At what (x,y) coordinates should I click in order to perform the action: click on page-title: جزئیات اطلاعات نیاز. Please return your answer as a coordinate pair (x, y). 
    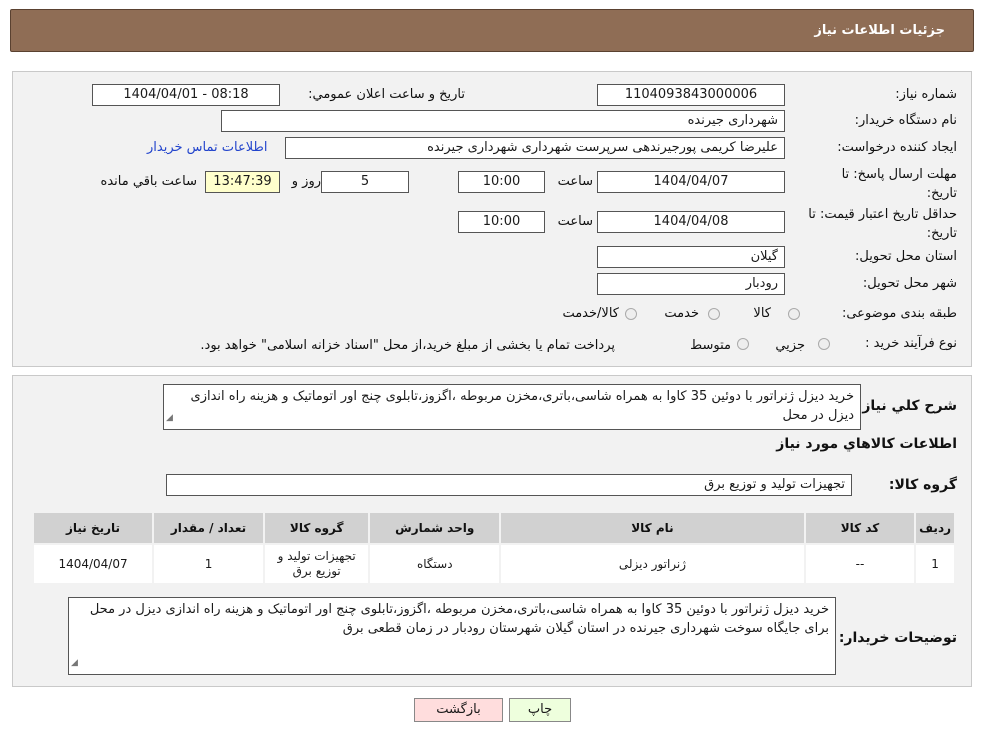
    Looking at the image, I should click on (879, 30).